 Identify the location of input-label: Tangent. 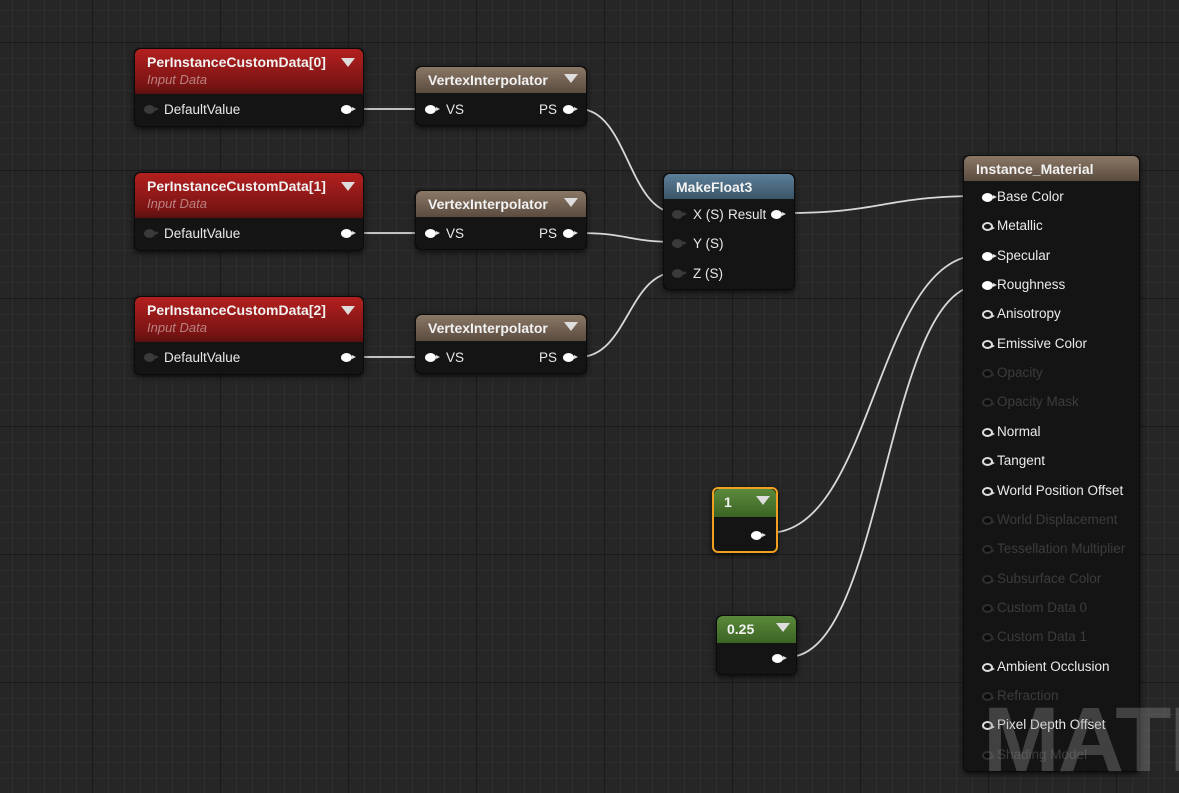
(1021, 461).